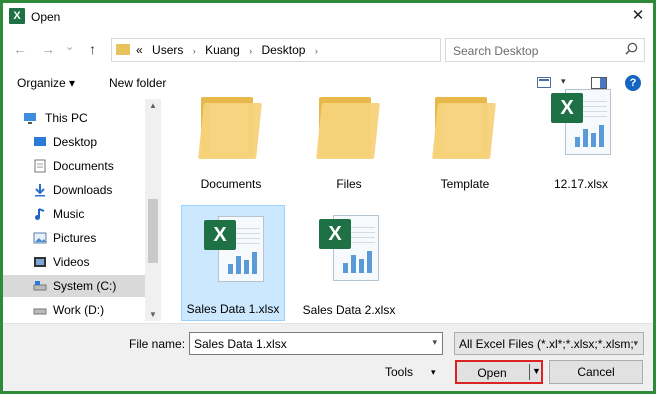 The height and width of the screenshot is (394, 656). What do you see at coordinates (83, 190) in the screenshot?
I see `sidebar-item-label: Downloads` at bounding box center [83, 190].